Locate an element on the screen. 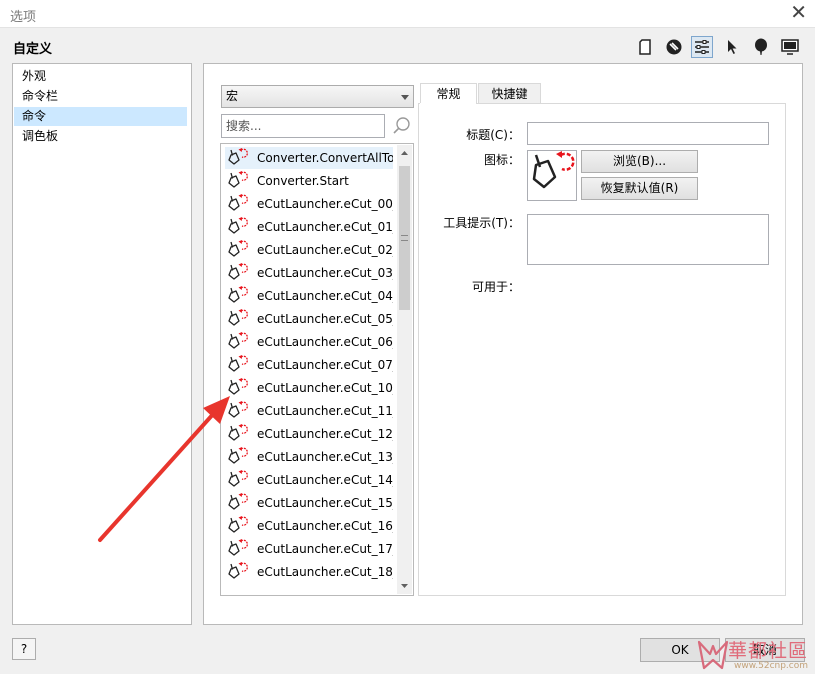  grip-icon is located at coordinates (404, 238).